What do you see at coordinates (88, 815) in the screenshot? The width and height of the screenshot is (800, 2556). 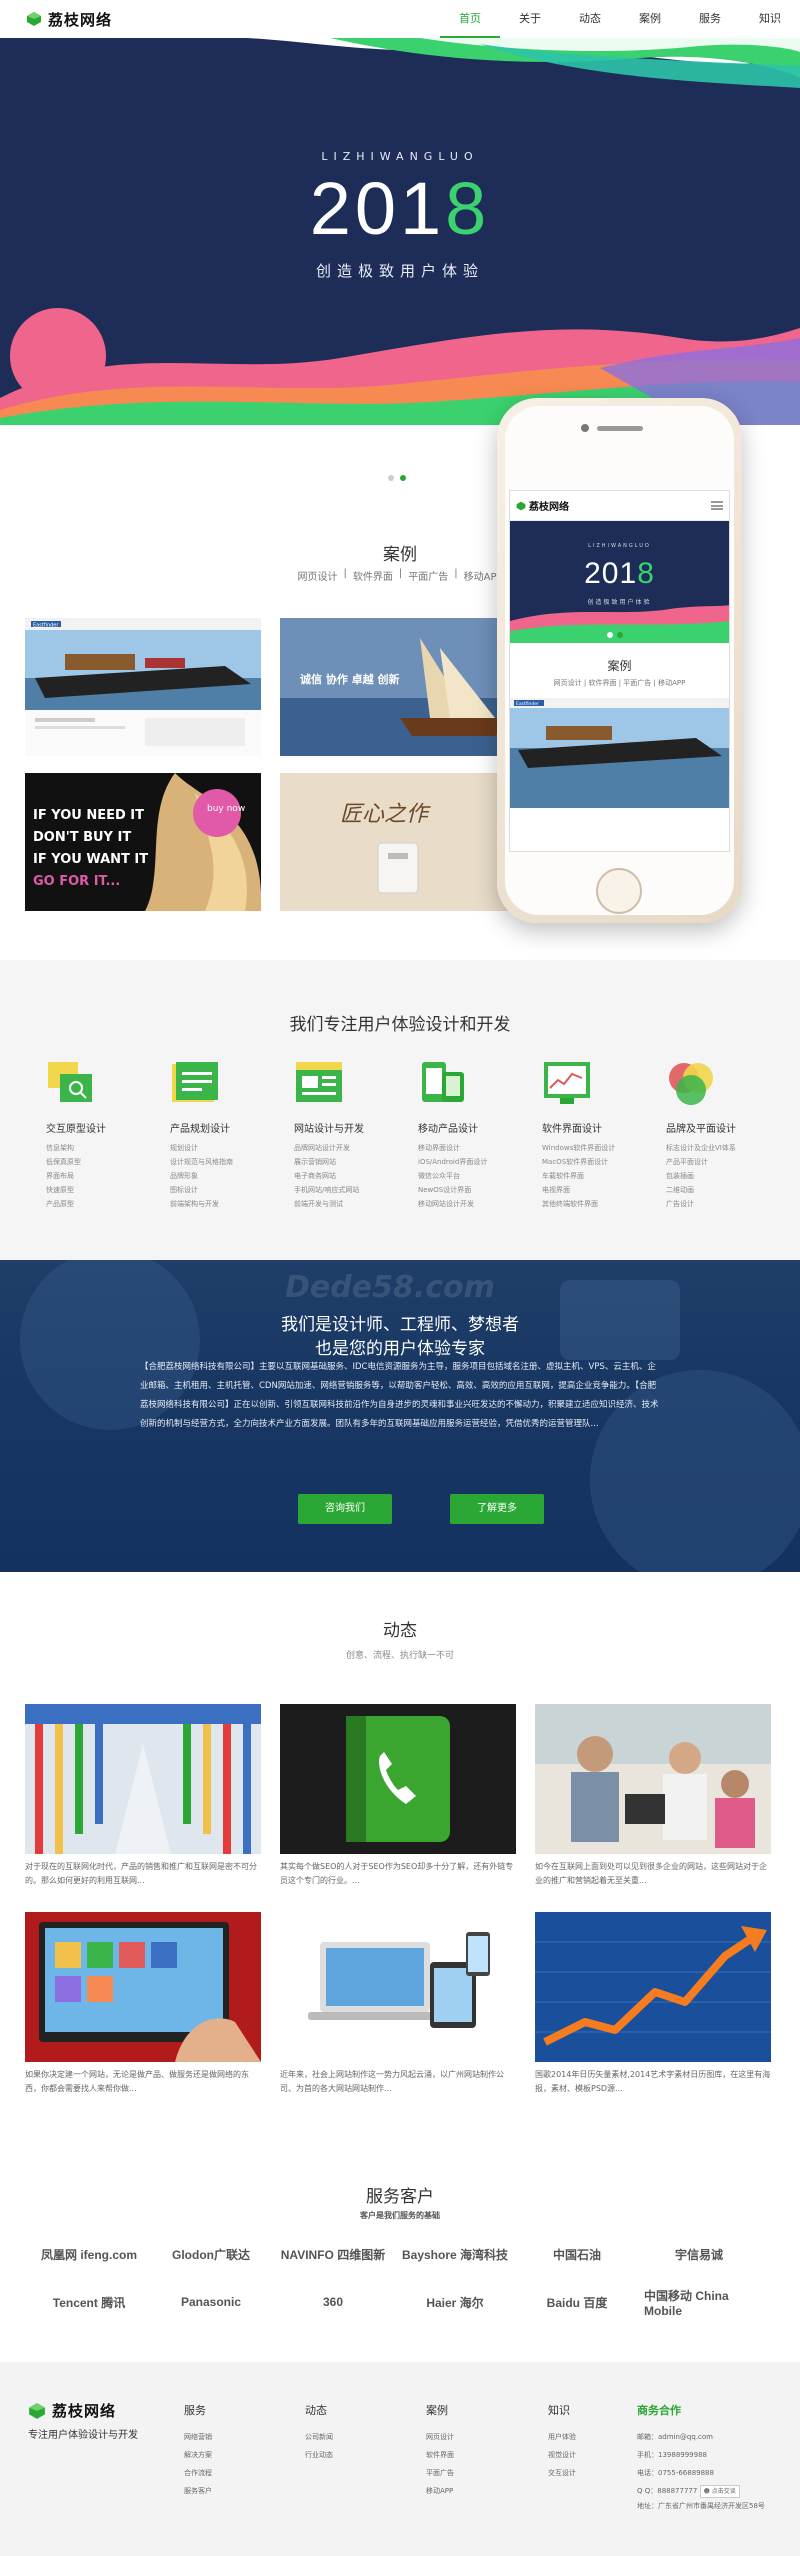 I see `svg-text: IF YOU NEED IT` at bounding box center [88, 815].